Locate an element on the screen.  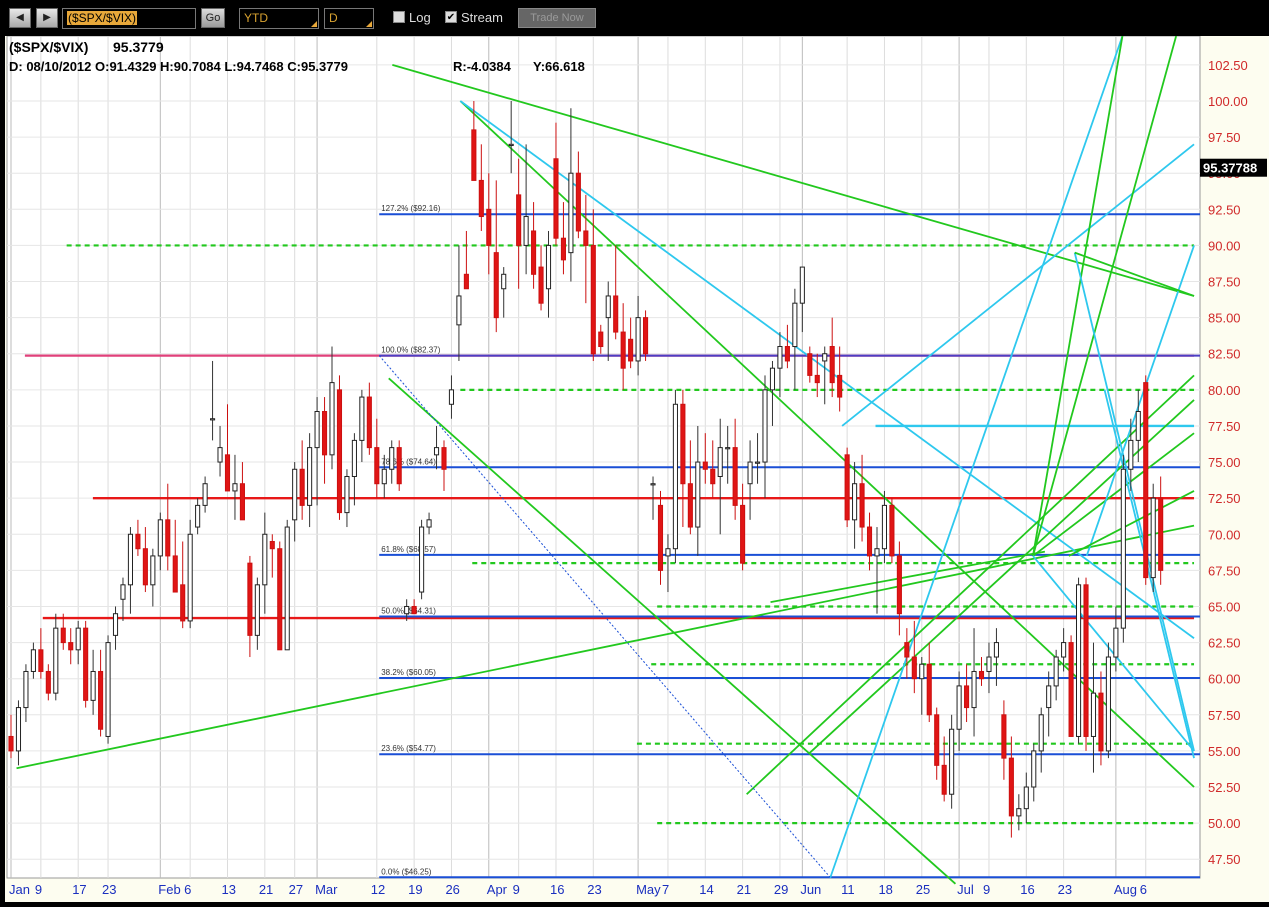
period-select: YTD is located at coordinates (279, 18).